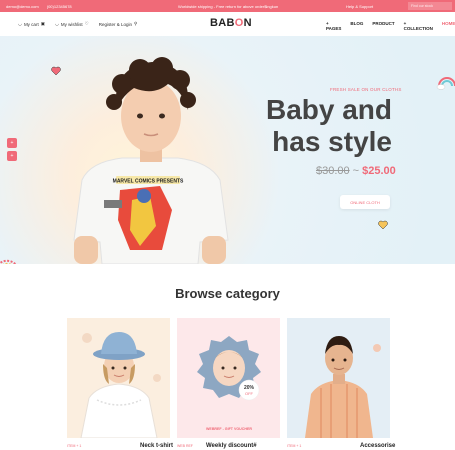  I want to click on slider-prev-button: +, so click(12, 143).